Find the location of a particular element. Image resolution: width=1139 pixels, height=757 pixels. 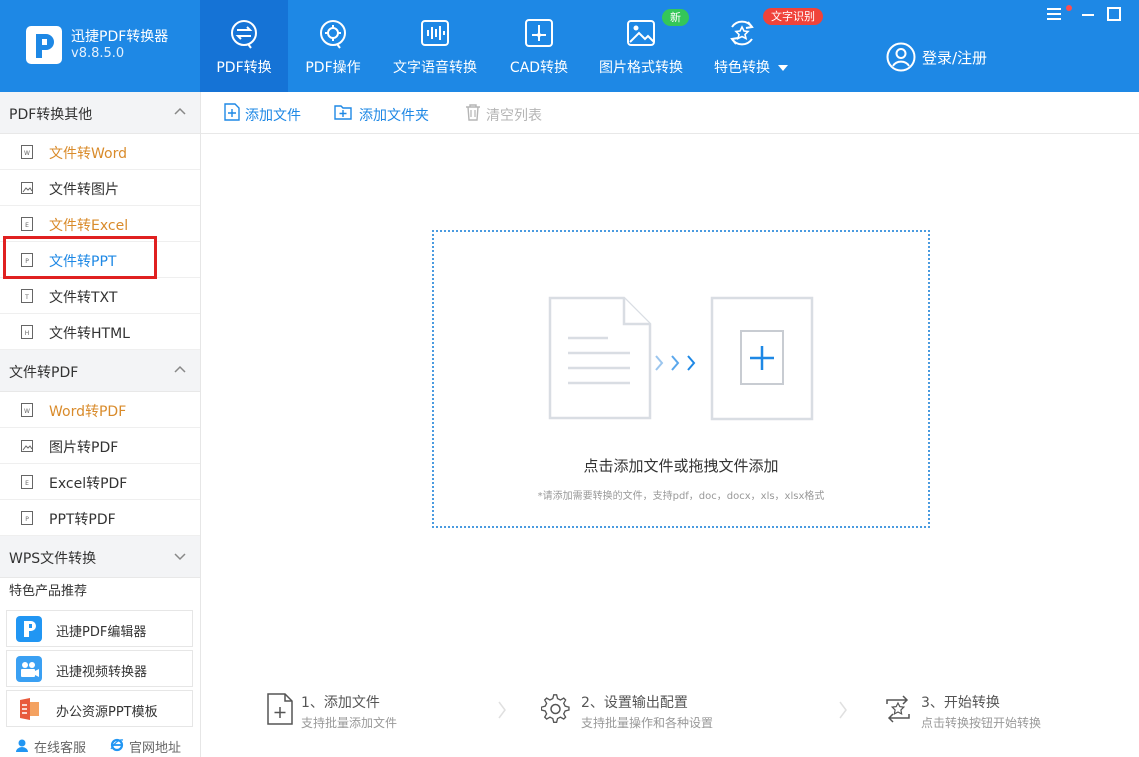

ppt-doc-icon: P is located at coordinates (27, 518).